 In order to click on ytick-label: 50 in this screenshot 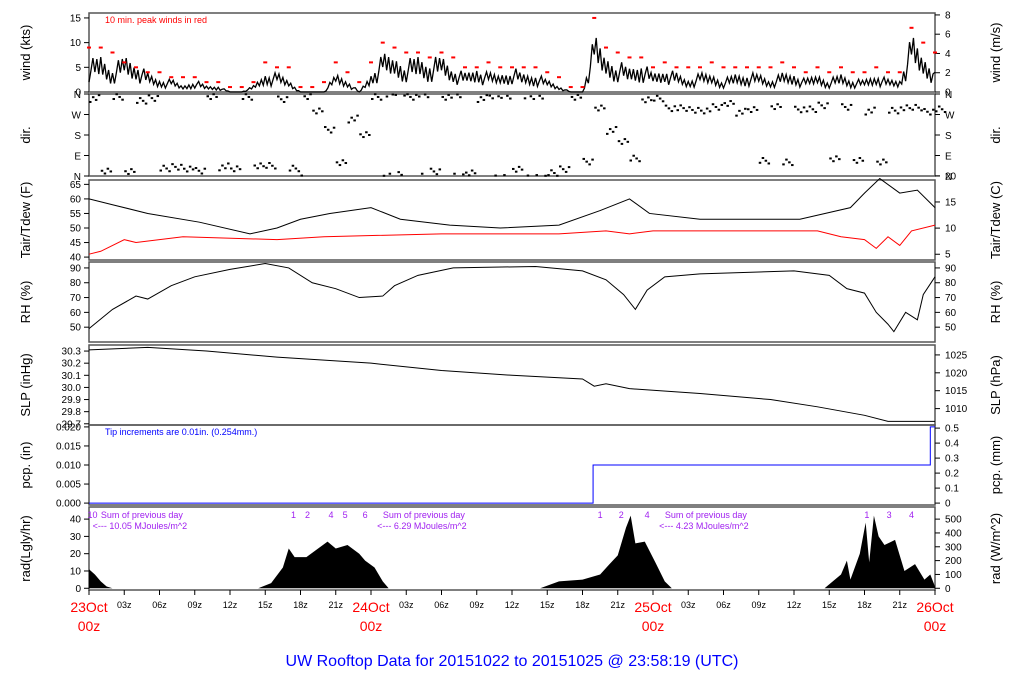, I will do `click(76, 328)`.